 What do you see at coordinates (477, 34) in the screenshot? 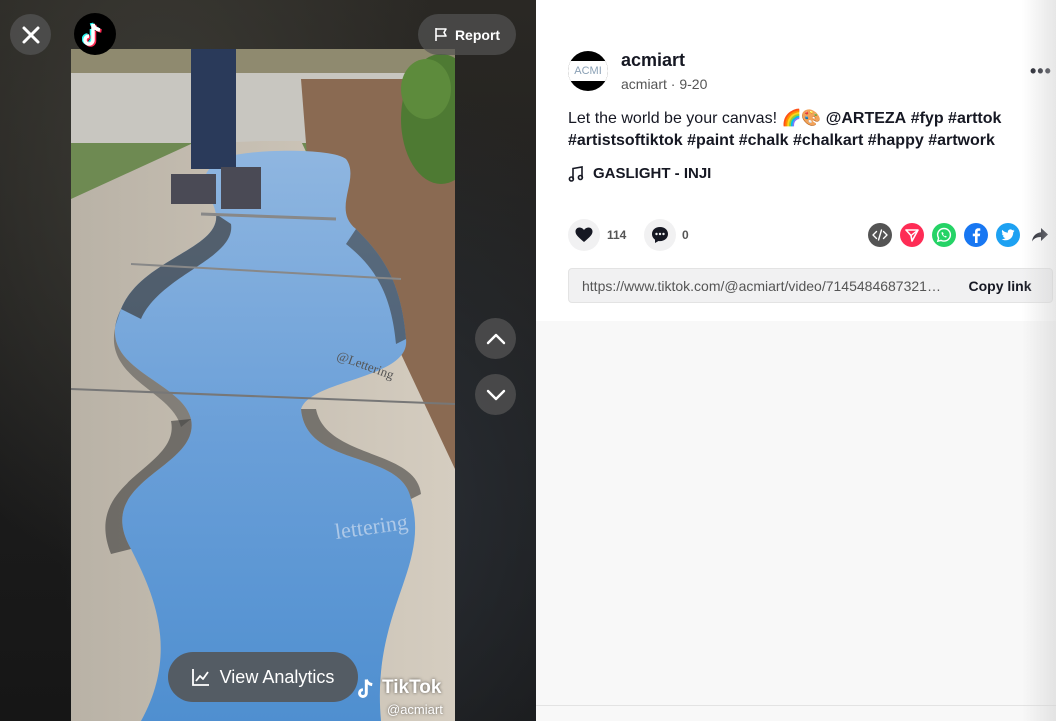
I see `report-label: Report` at bounding box center [477, 34].